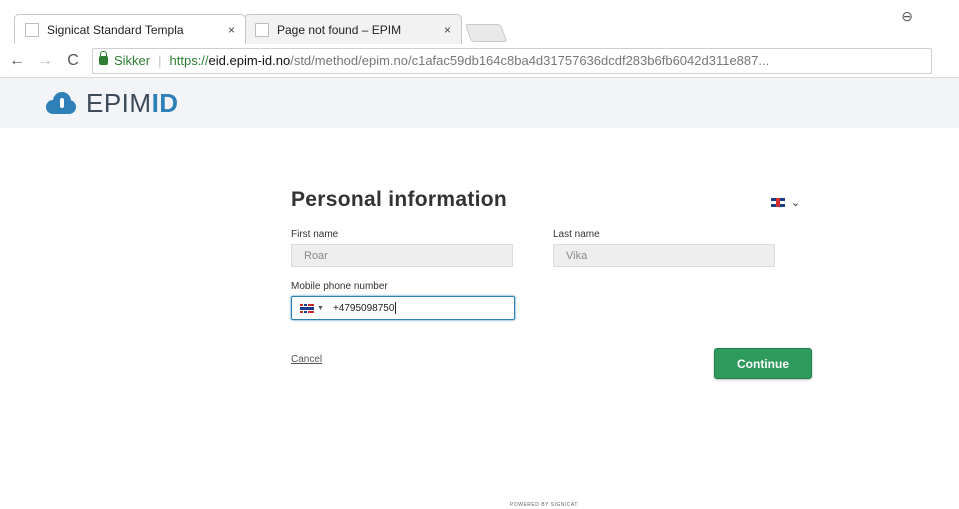 The height and width of the screenshot is (509, 959). I want to click on back-icon: ←, so click(17, 61).